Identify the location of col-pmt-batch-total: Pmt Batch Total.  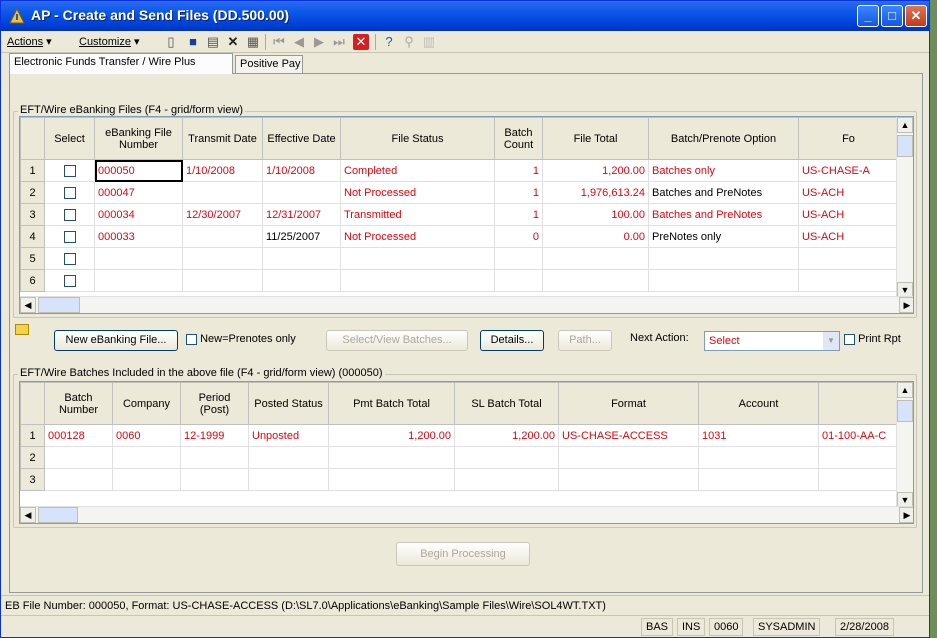
(391, 403).